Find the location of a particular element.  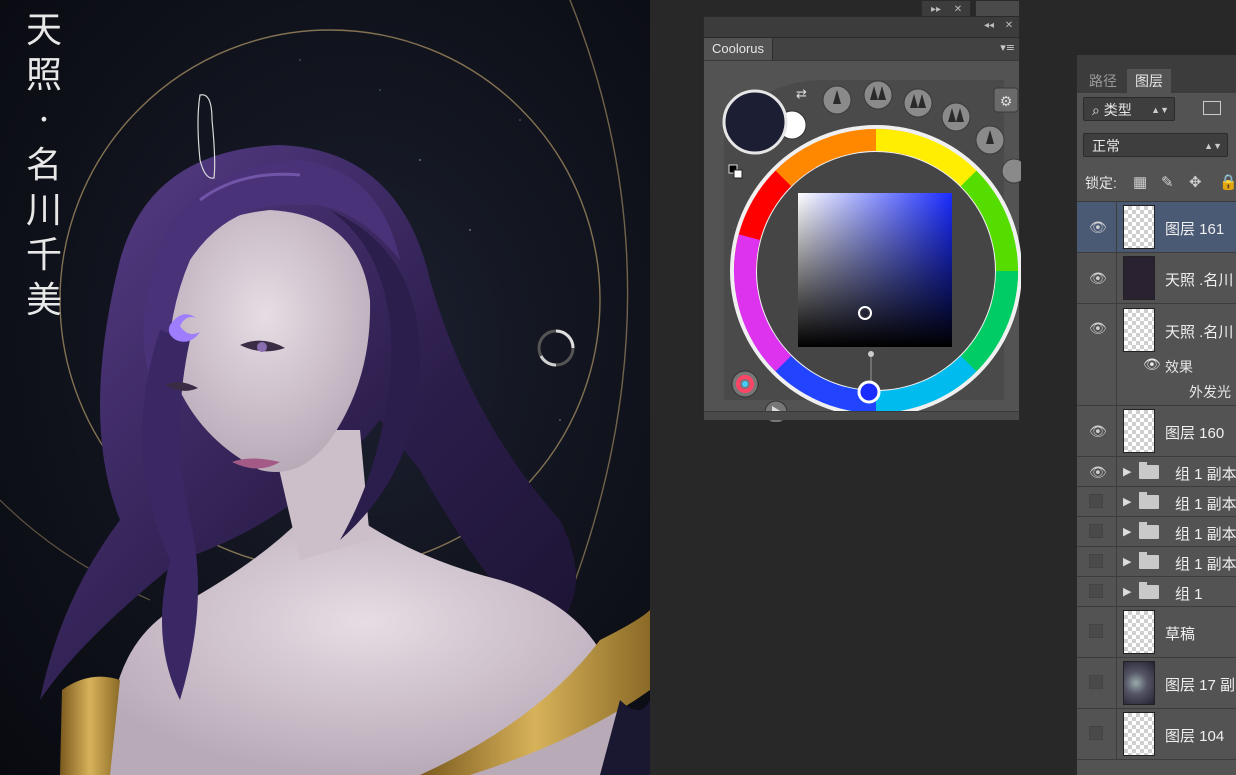

effects-label: 效果 is located at coordinates (1179, 367).